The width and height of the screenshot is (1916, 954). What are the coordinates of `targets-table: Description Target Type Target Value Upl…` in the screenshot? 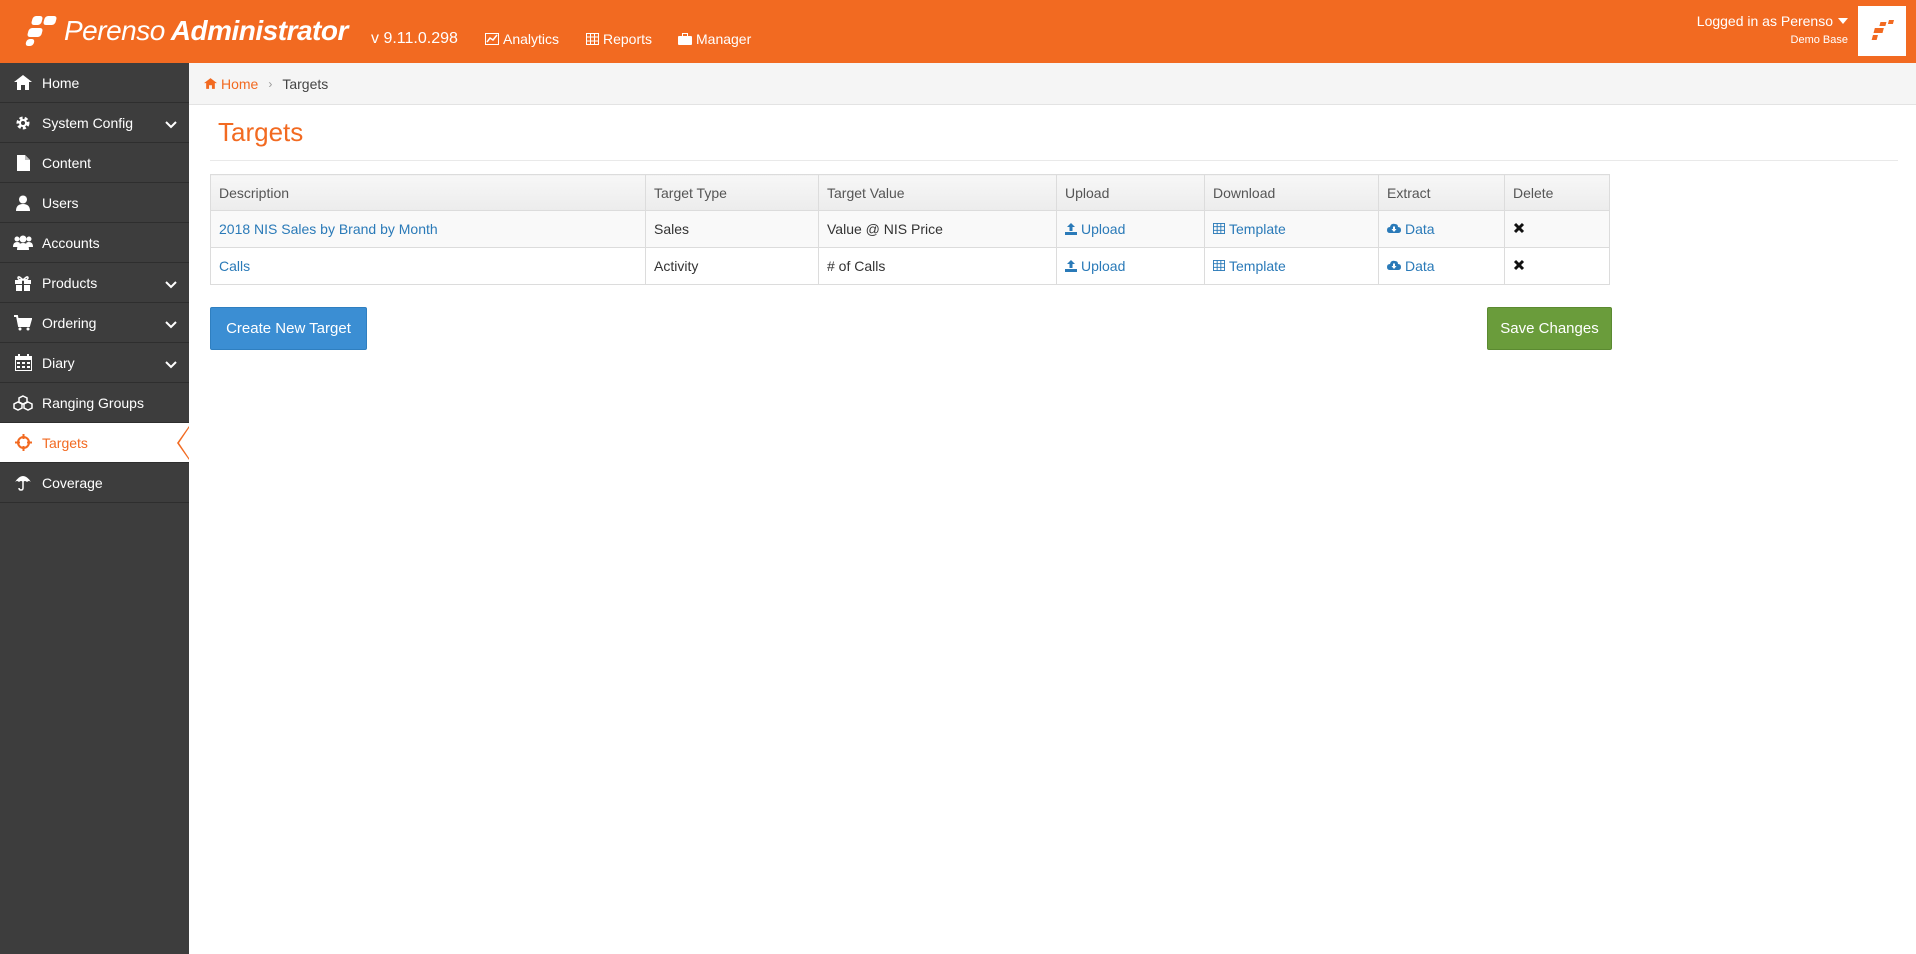 It's located at (910, 229).